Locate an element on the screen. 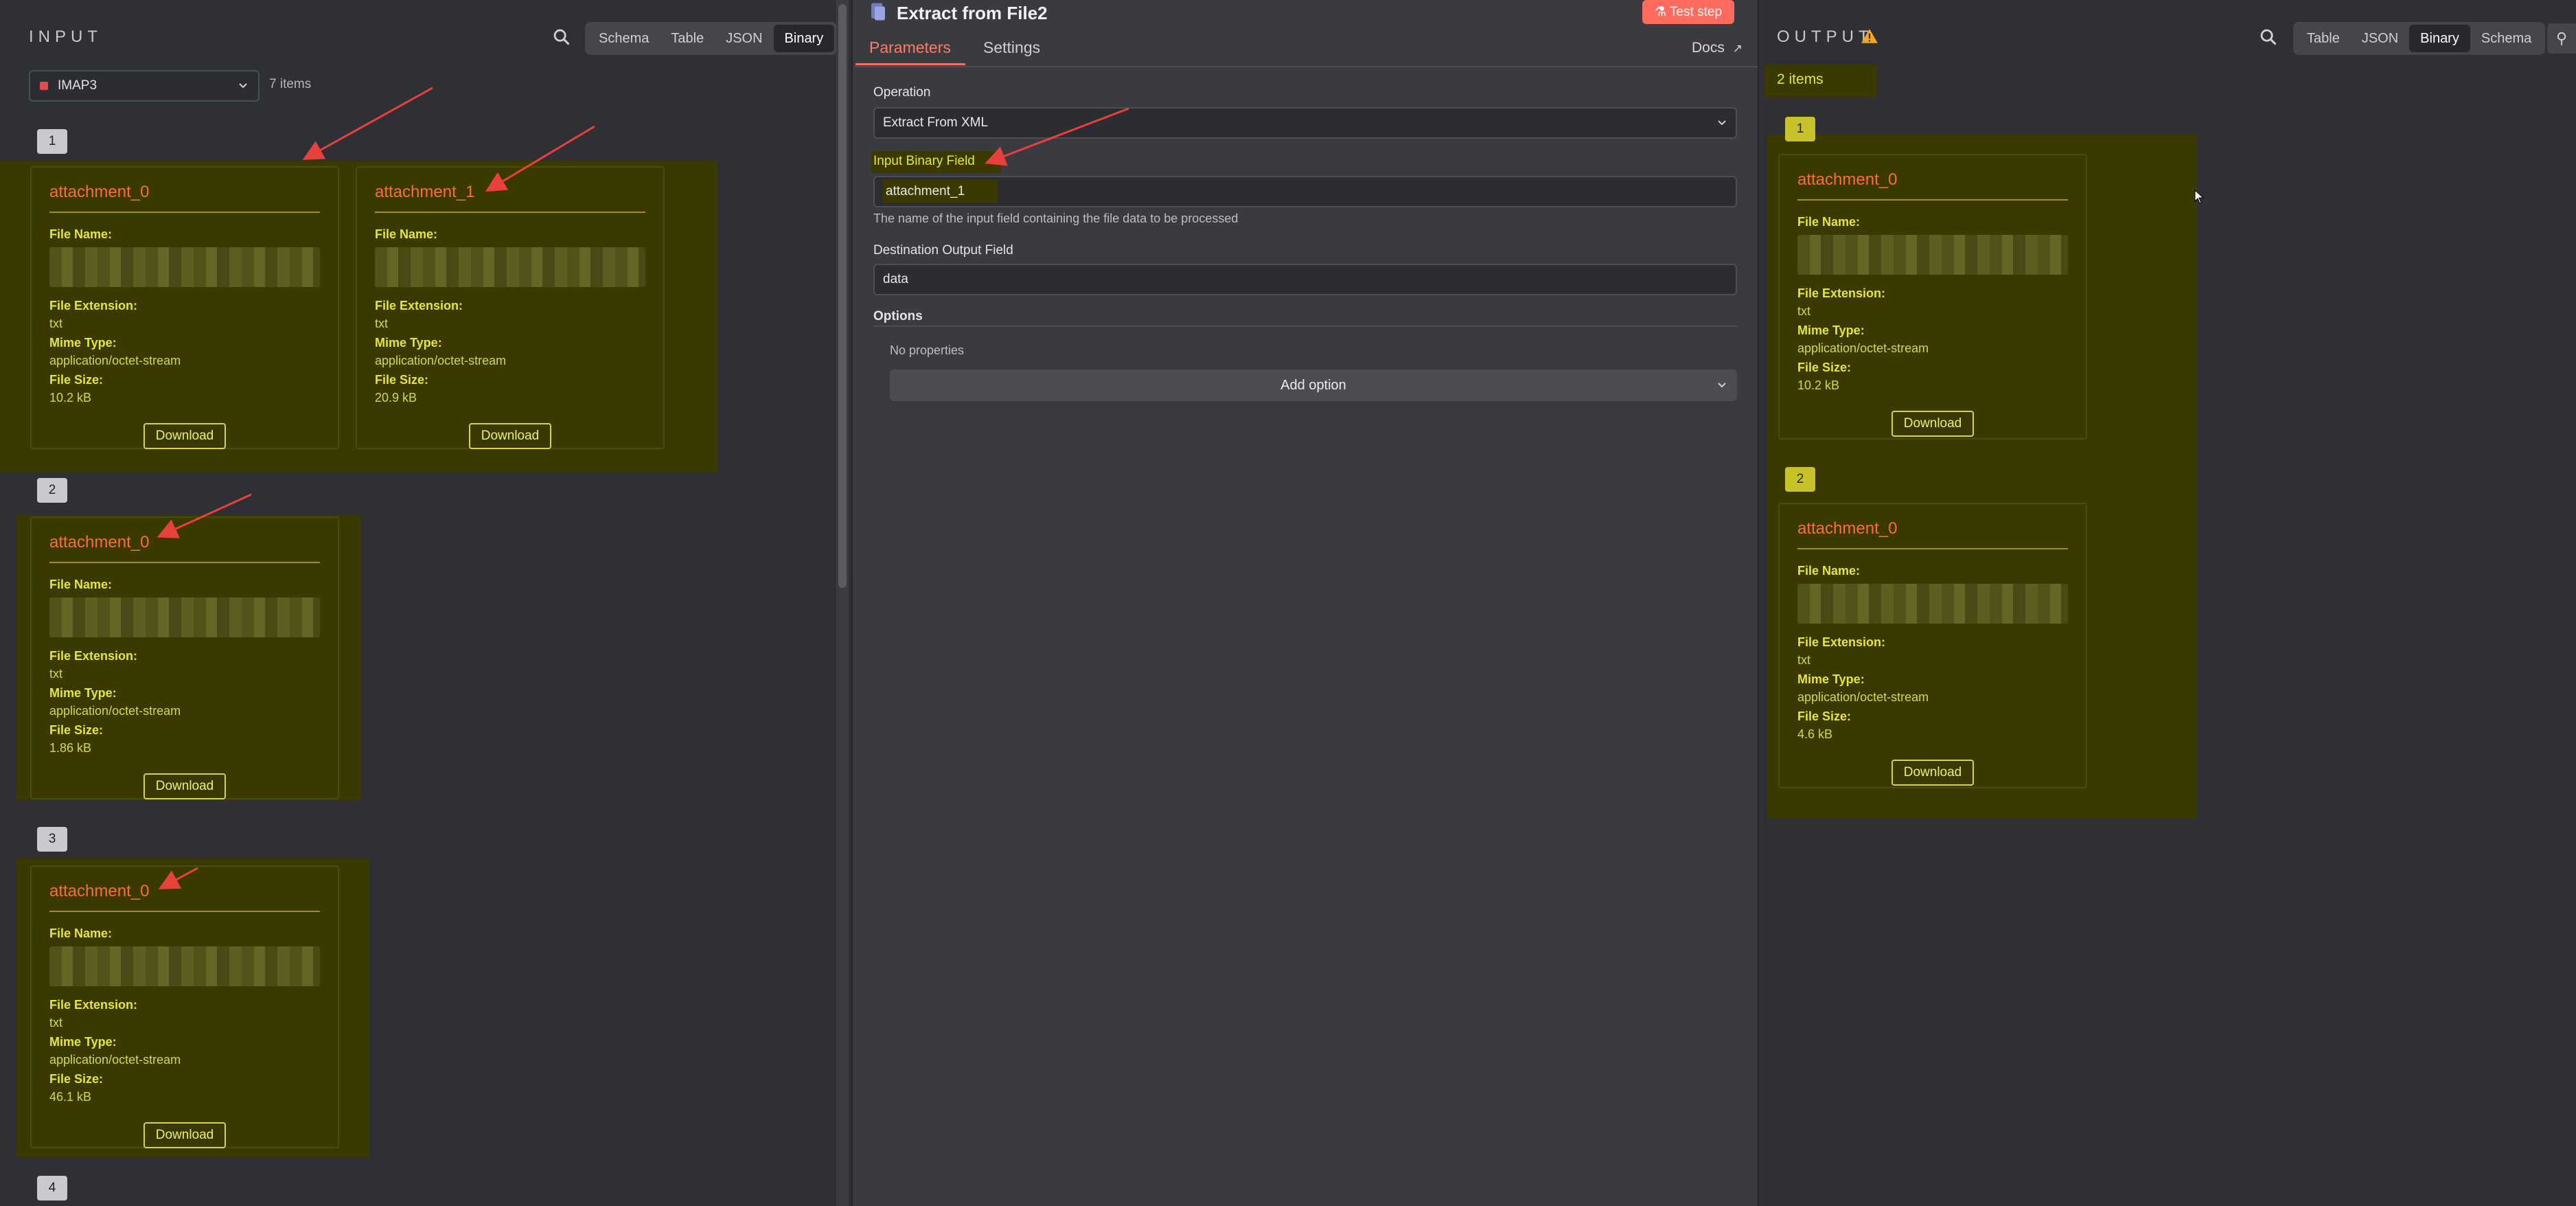  tab-parameters: Parameters is located at coordinates (910, 48).